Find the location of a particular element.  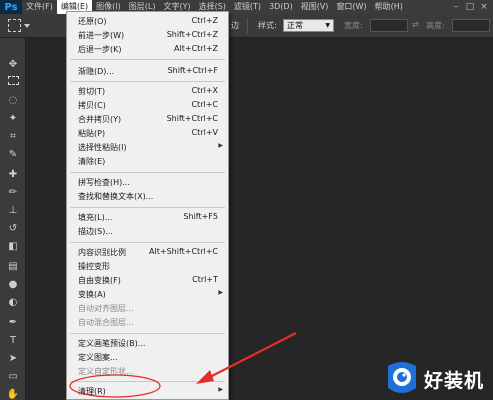

watermark-logo-icon is located at coordinates (402, 377).